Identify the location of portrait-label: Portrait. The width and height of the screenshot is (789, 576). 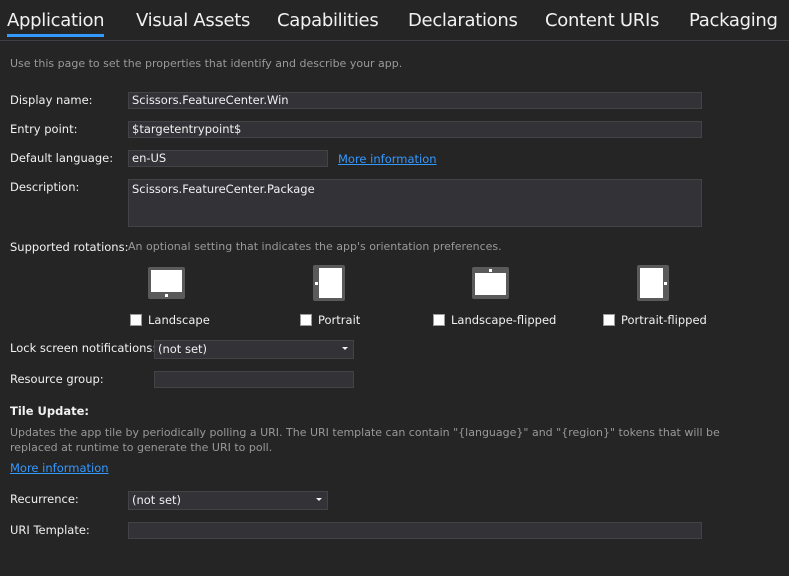
(339, 320).